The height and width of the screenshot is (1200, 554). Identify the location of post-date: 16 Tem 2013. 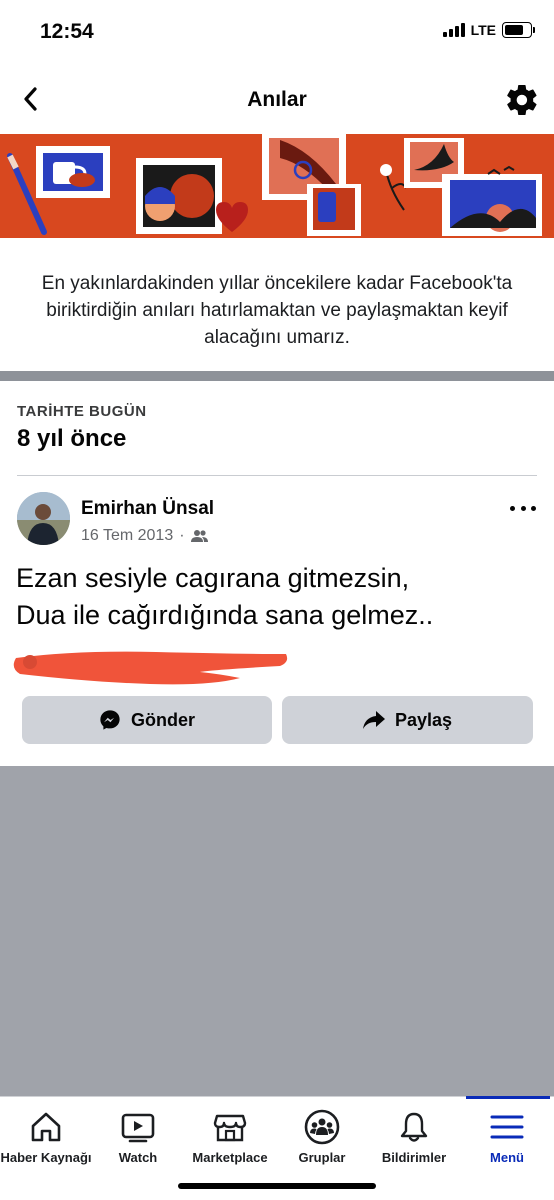
(127, 536).